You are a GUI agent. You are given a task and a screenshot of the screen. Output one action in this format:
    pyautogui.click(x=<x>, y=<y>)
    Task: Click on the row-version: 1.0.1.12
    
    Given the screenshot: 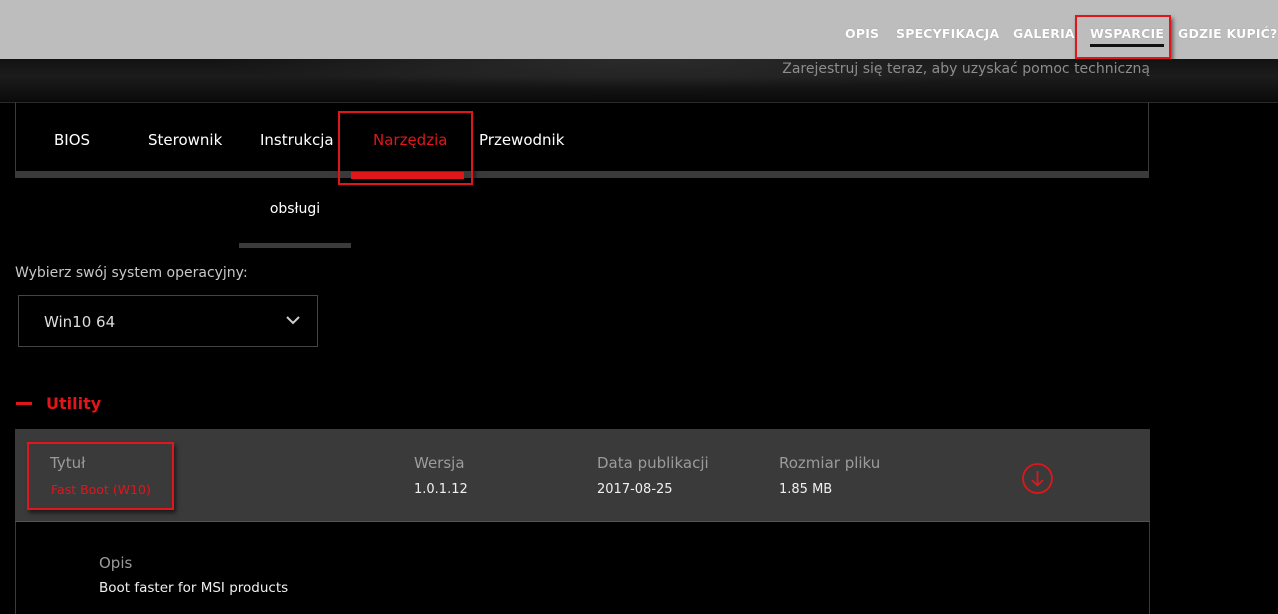 What is the action you would take?
    pyautogui.click(x=441, y=489)
    